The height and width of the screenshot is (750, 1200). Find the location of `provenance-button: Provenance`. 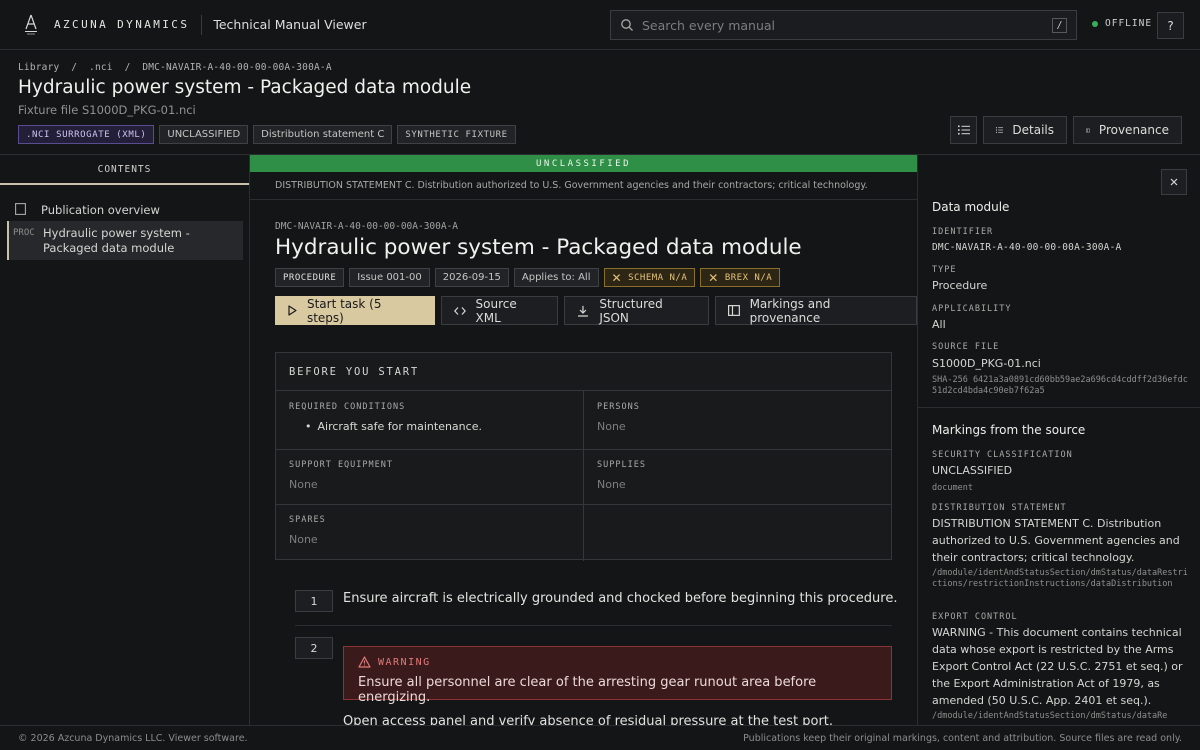

provenance-button: Provenance is located at coordinates (1127, 130).